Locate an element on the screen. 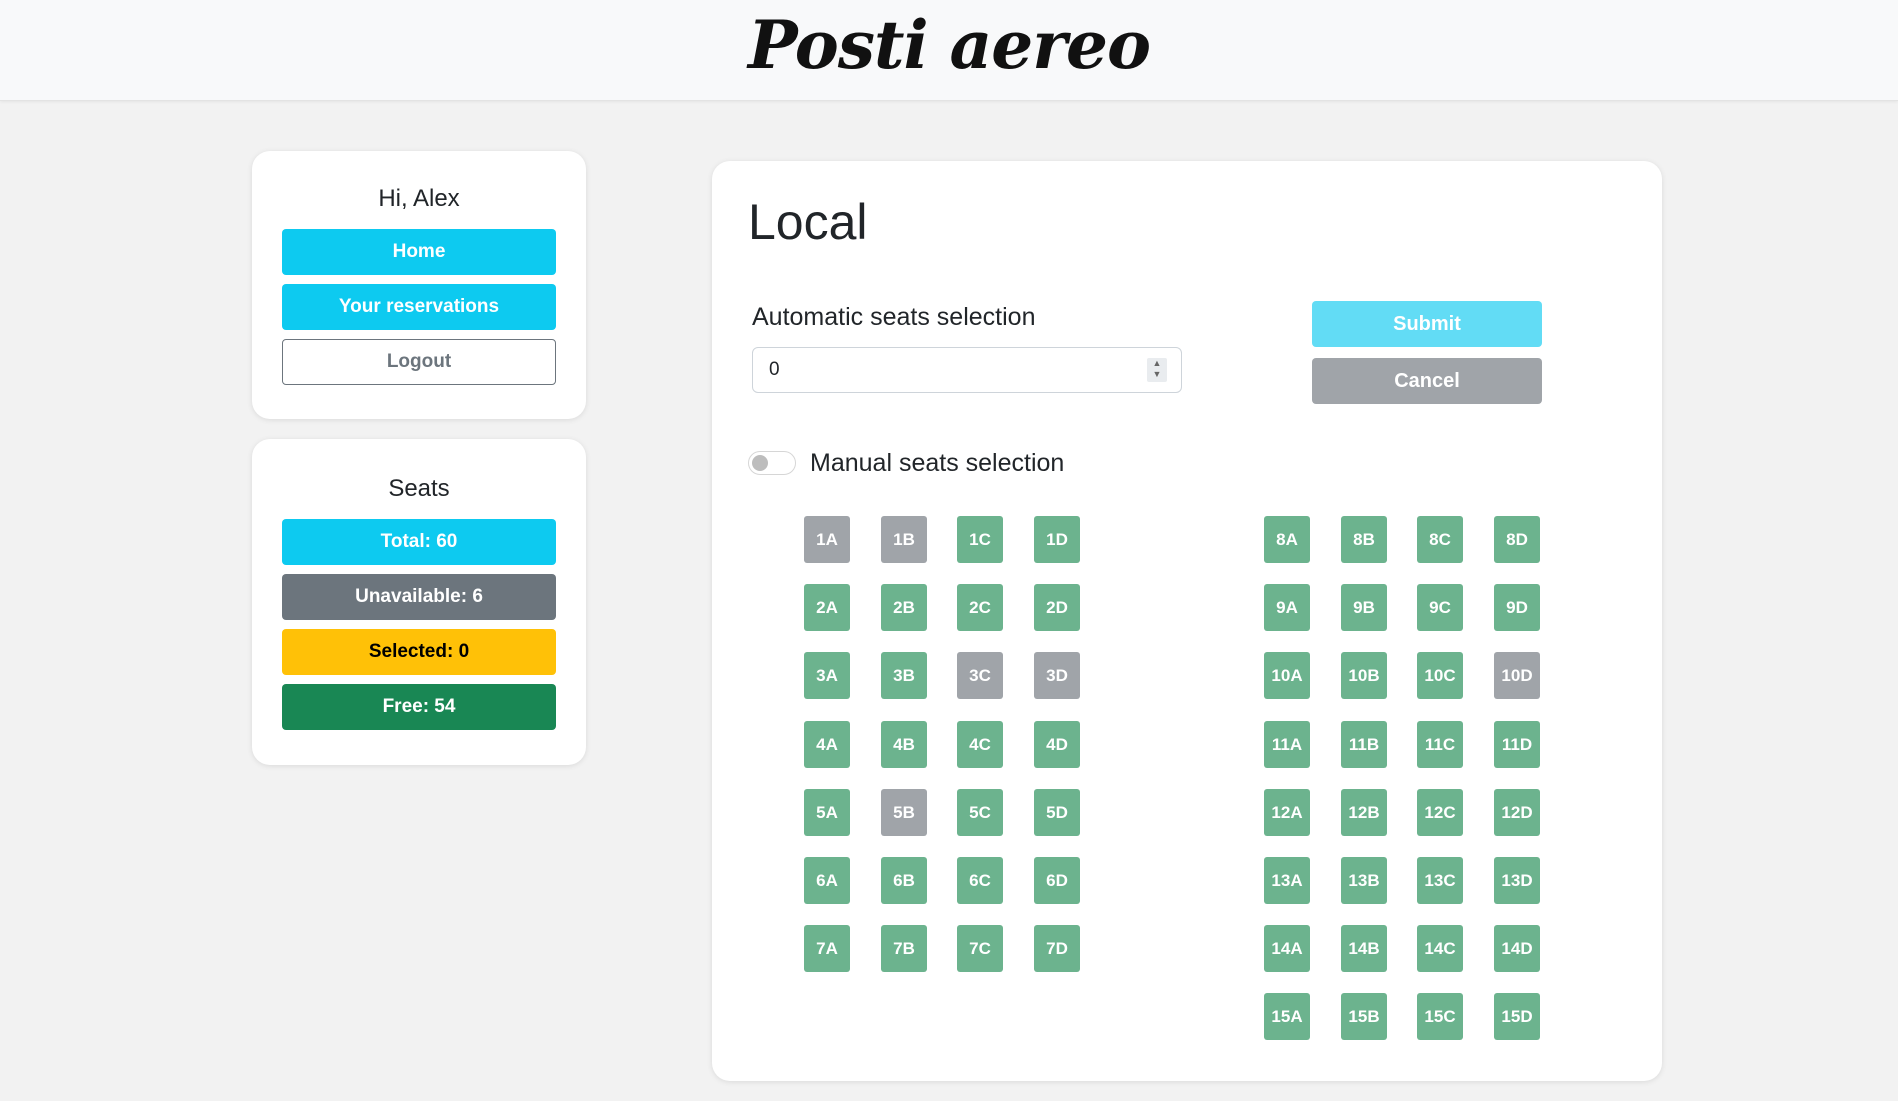  seat-3B: 3B is located at coordinates (904, 675).